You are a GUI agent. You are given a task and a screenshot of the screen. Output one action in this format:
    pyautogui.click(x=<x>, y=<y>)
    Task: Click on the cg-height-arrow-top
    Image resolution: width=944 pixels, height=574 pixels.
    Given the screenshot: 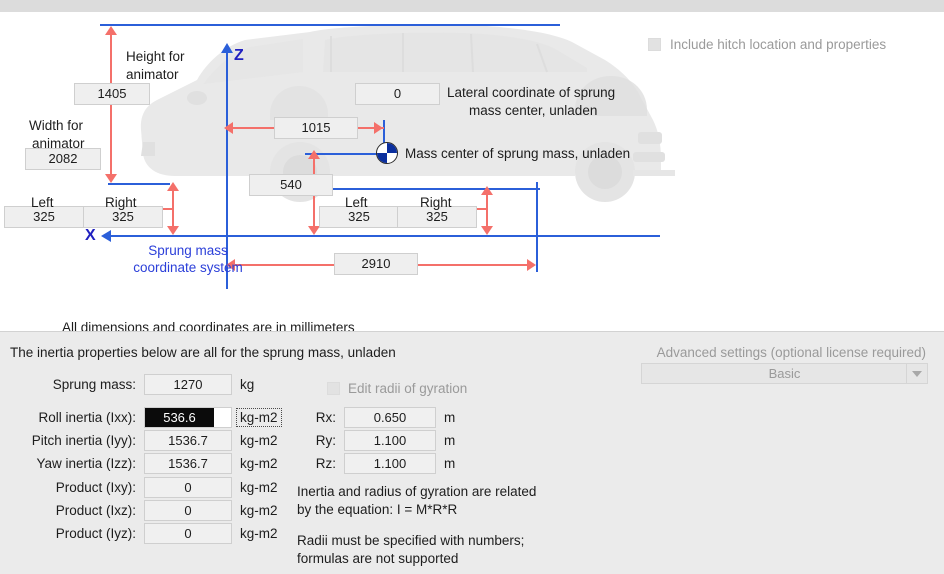 What is the action you would take?
    pyautogui.click(x=314, y=154)
    